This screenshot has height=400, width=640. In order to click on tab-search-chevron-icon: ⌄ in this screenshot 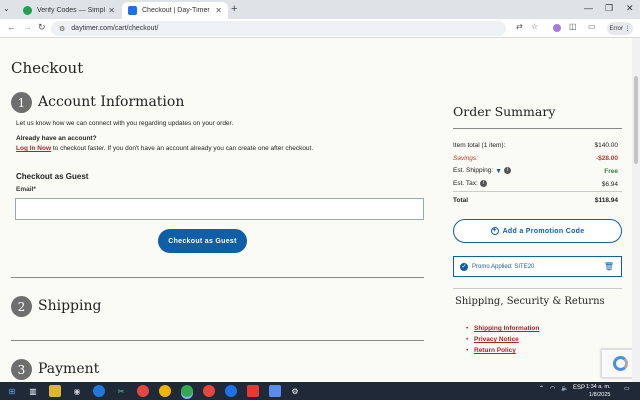, I will do `click(6, 8)`.